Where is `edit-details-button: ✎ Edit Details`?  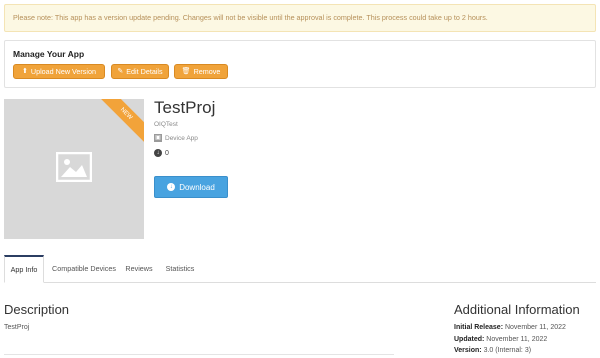 edit-details-button: ✎ Edit Details is located at coordinates (140, 71).